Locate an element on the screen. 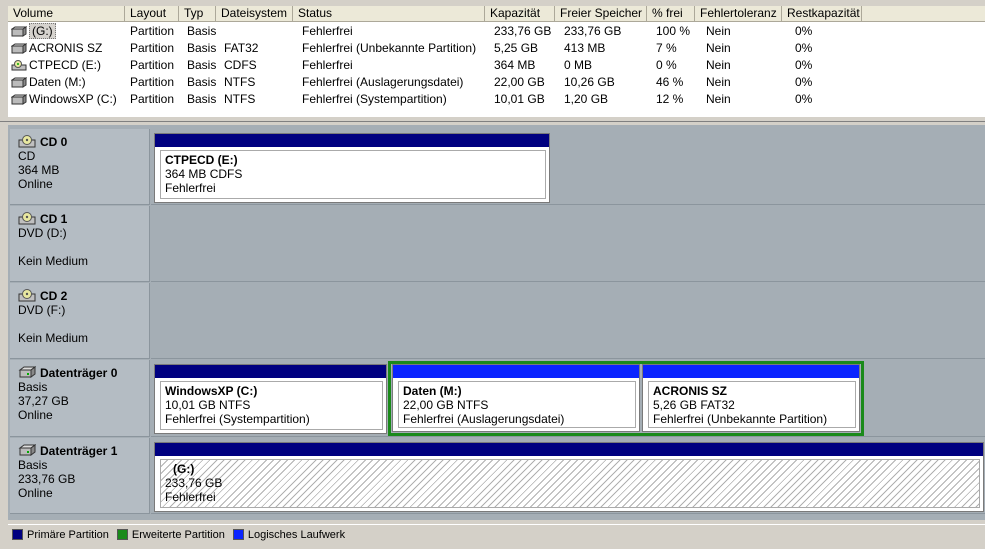  volume-cell-kapazitaet: 10,01 GB is located at coordinates (519, 99).